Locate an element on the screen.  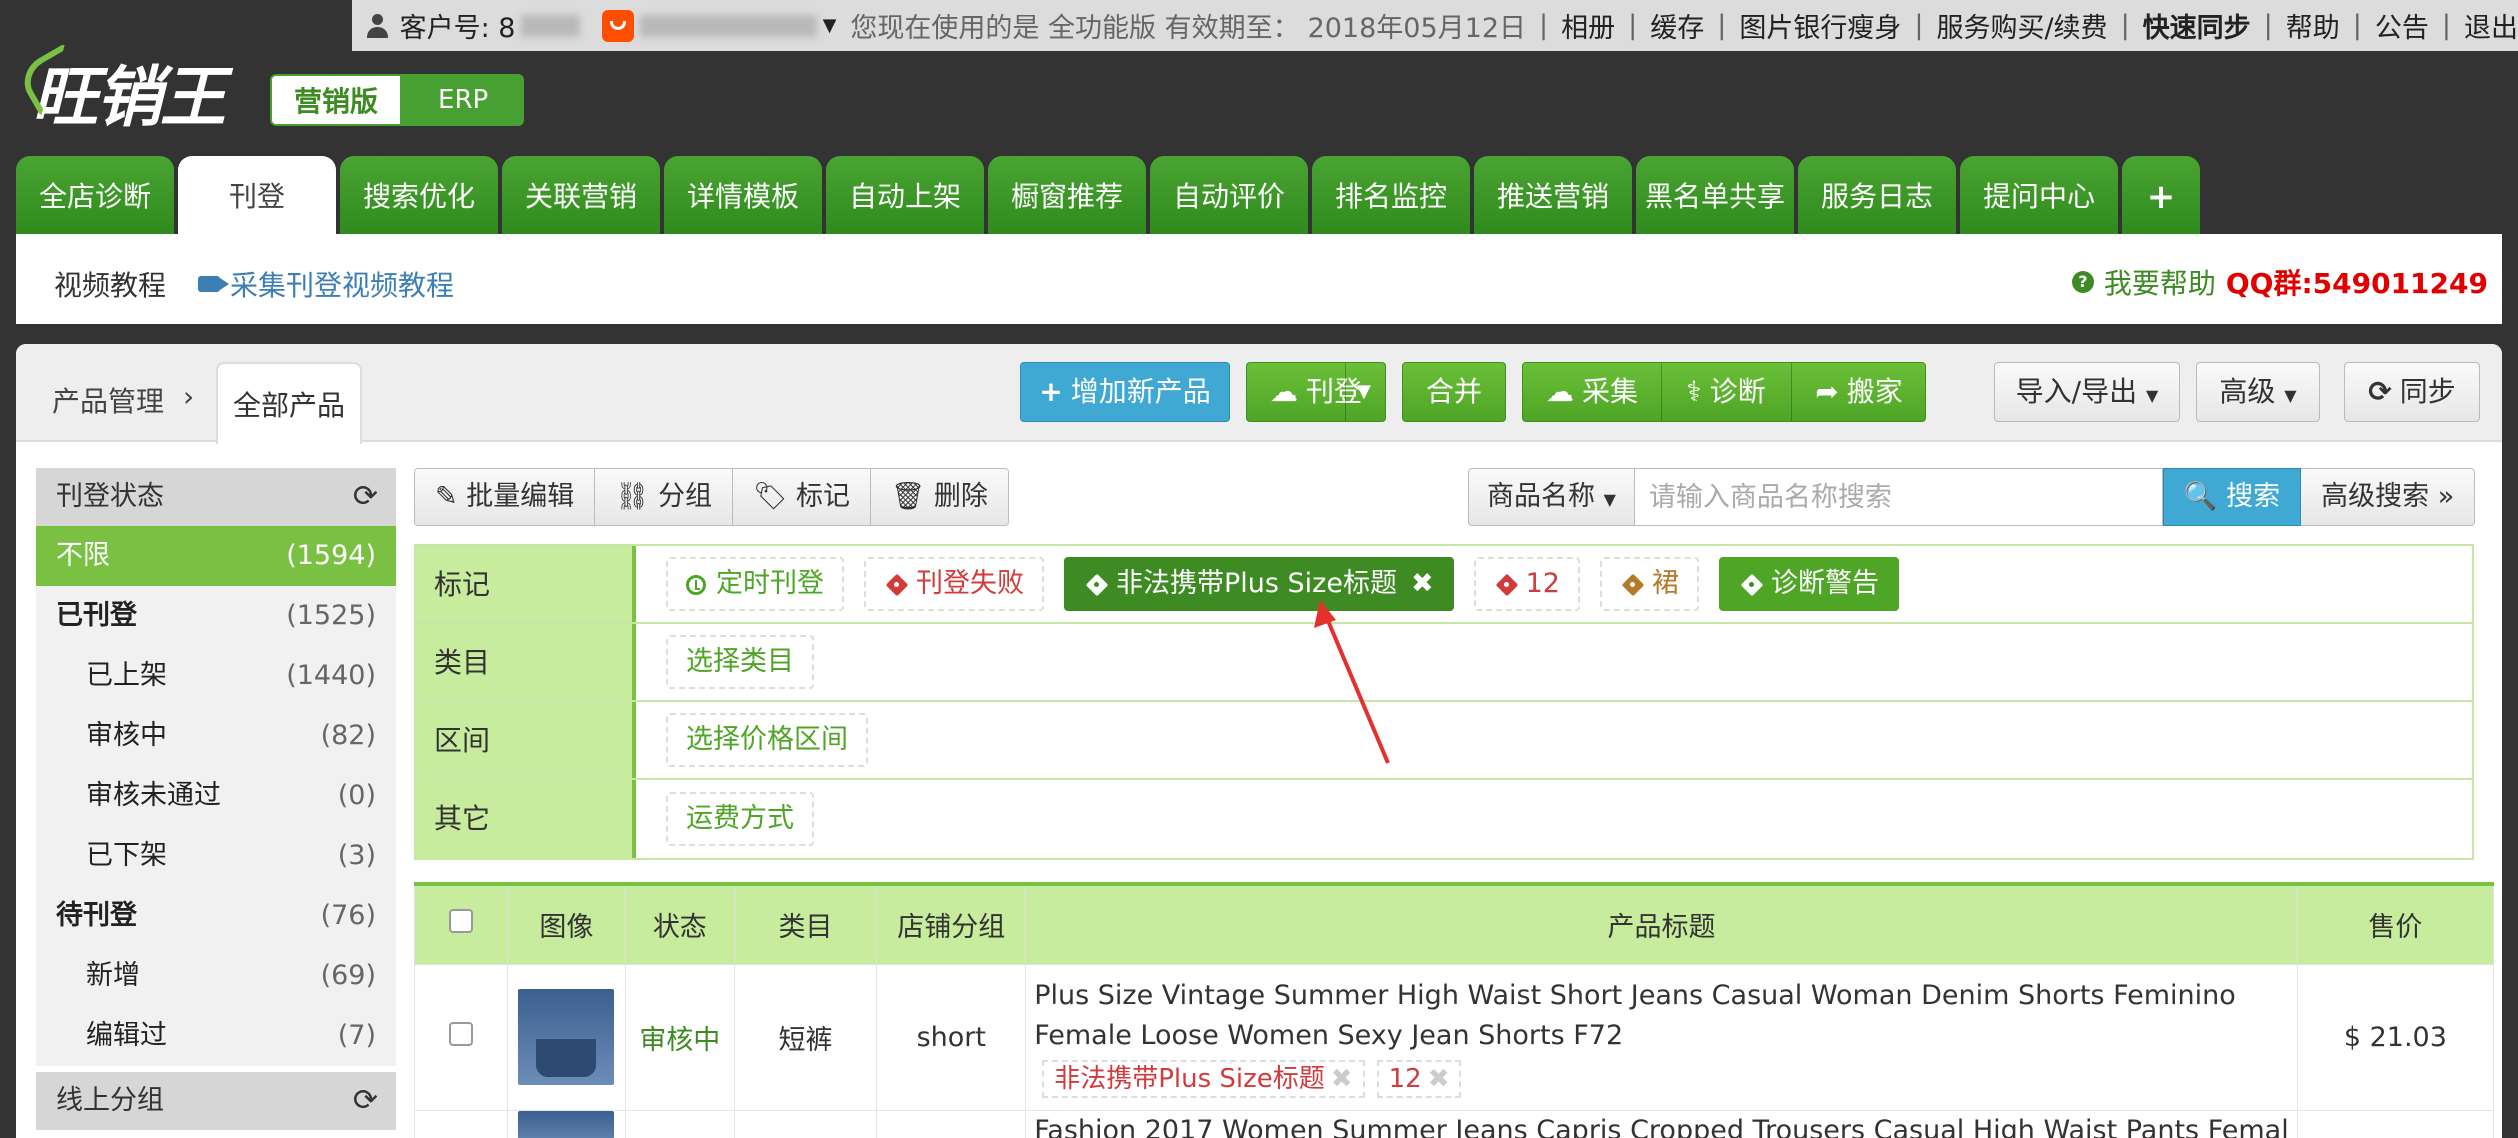
collect-diagnose-move-group: ☁ 采集 ⚕ 诊断 ➦ 搬家 is located at coordinates (1724, 392).